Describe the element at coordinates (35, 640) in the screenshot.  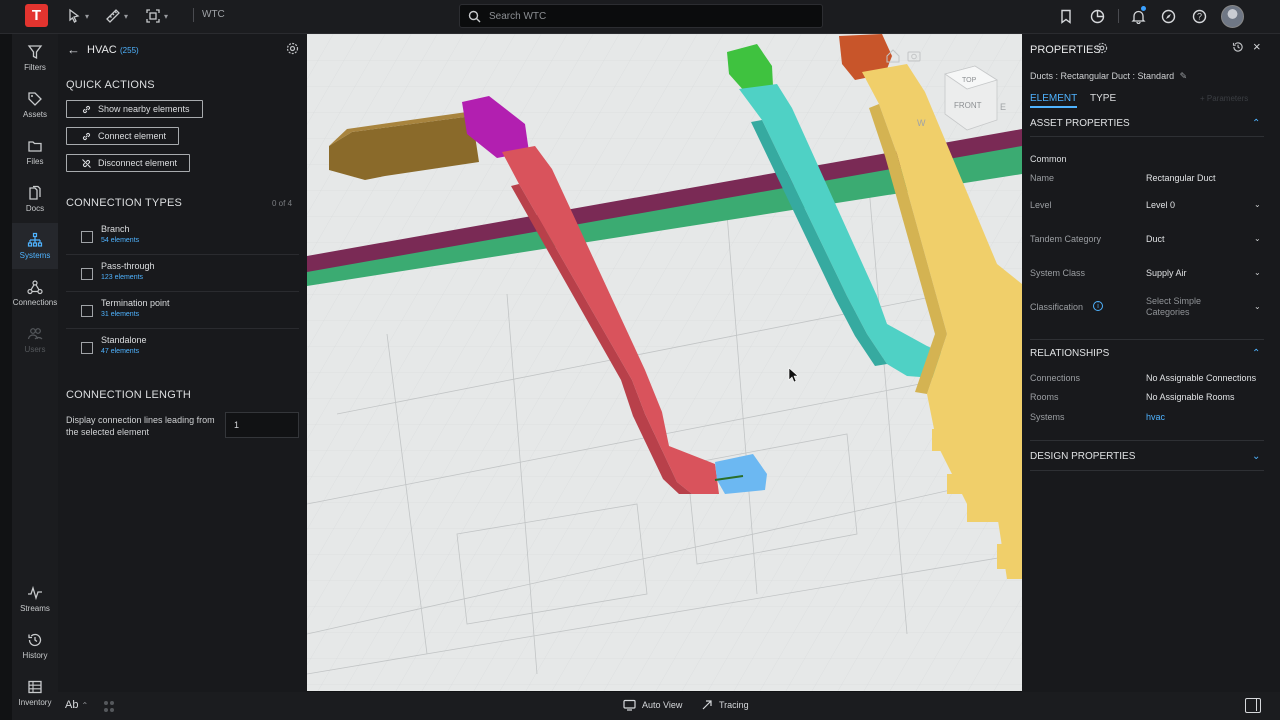
I see `history-icon` at that location.